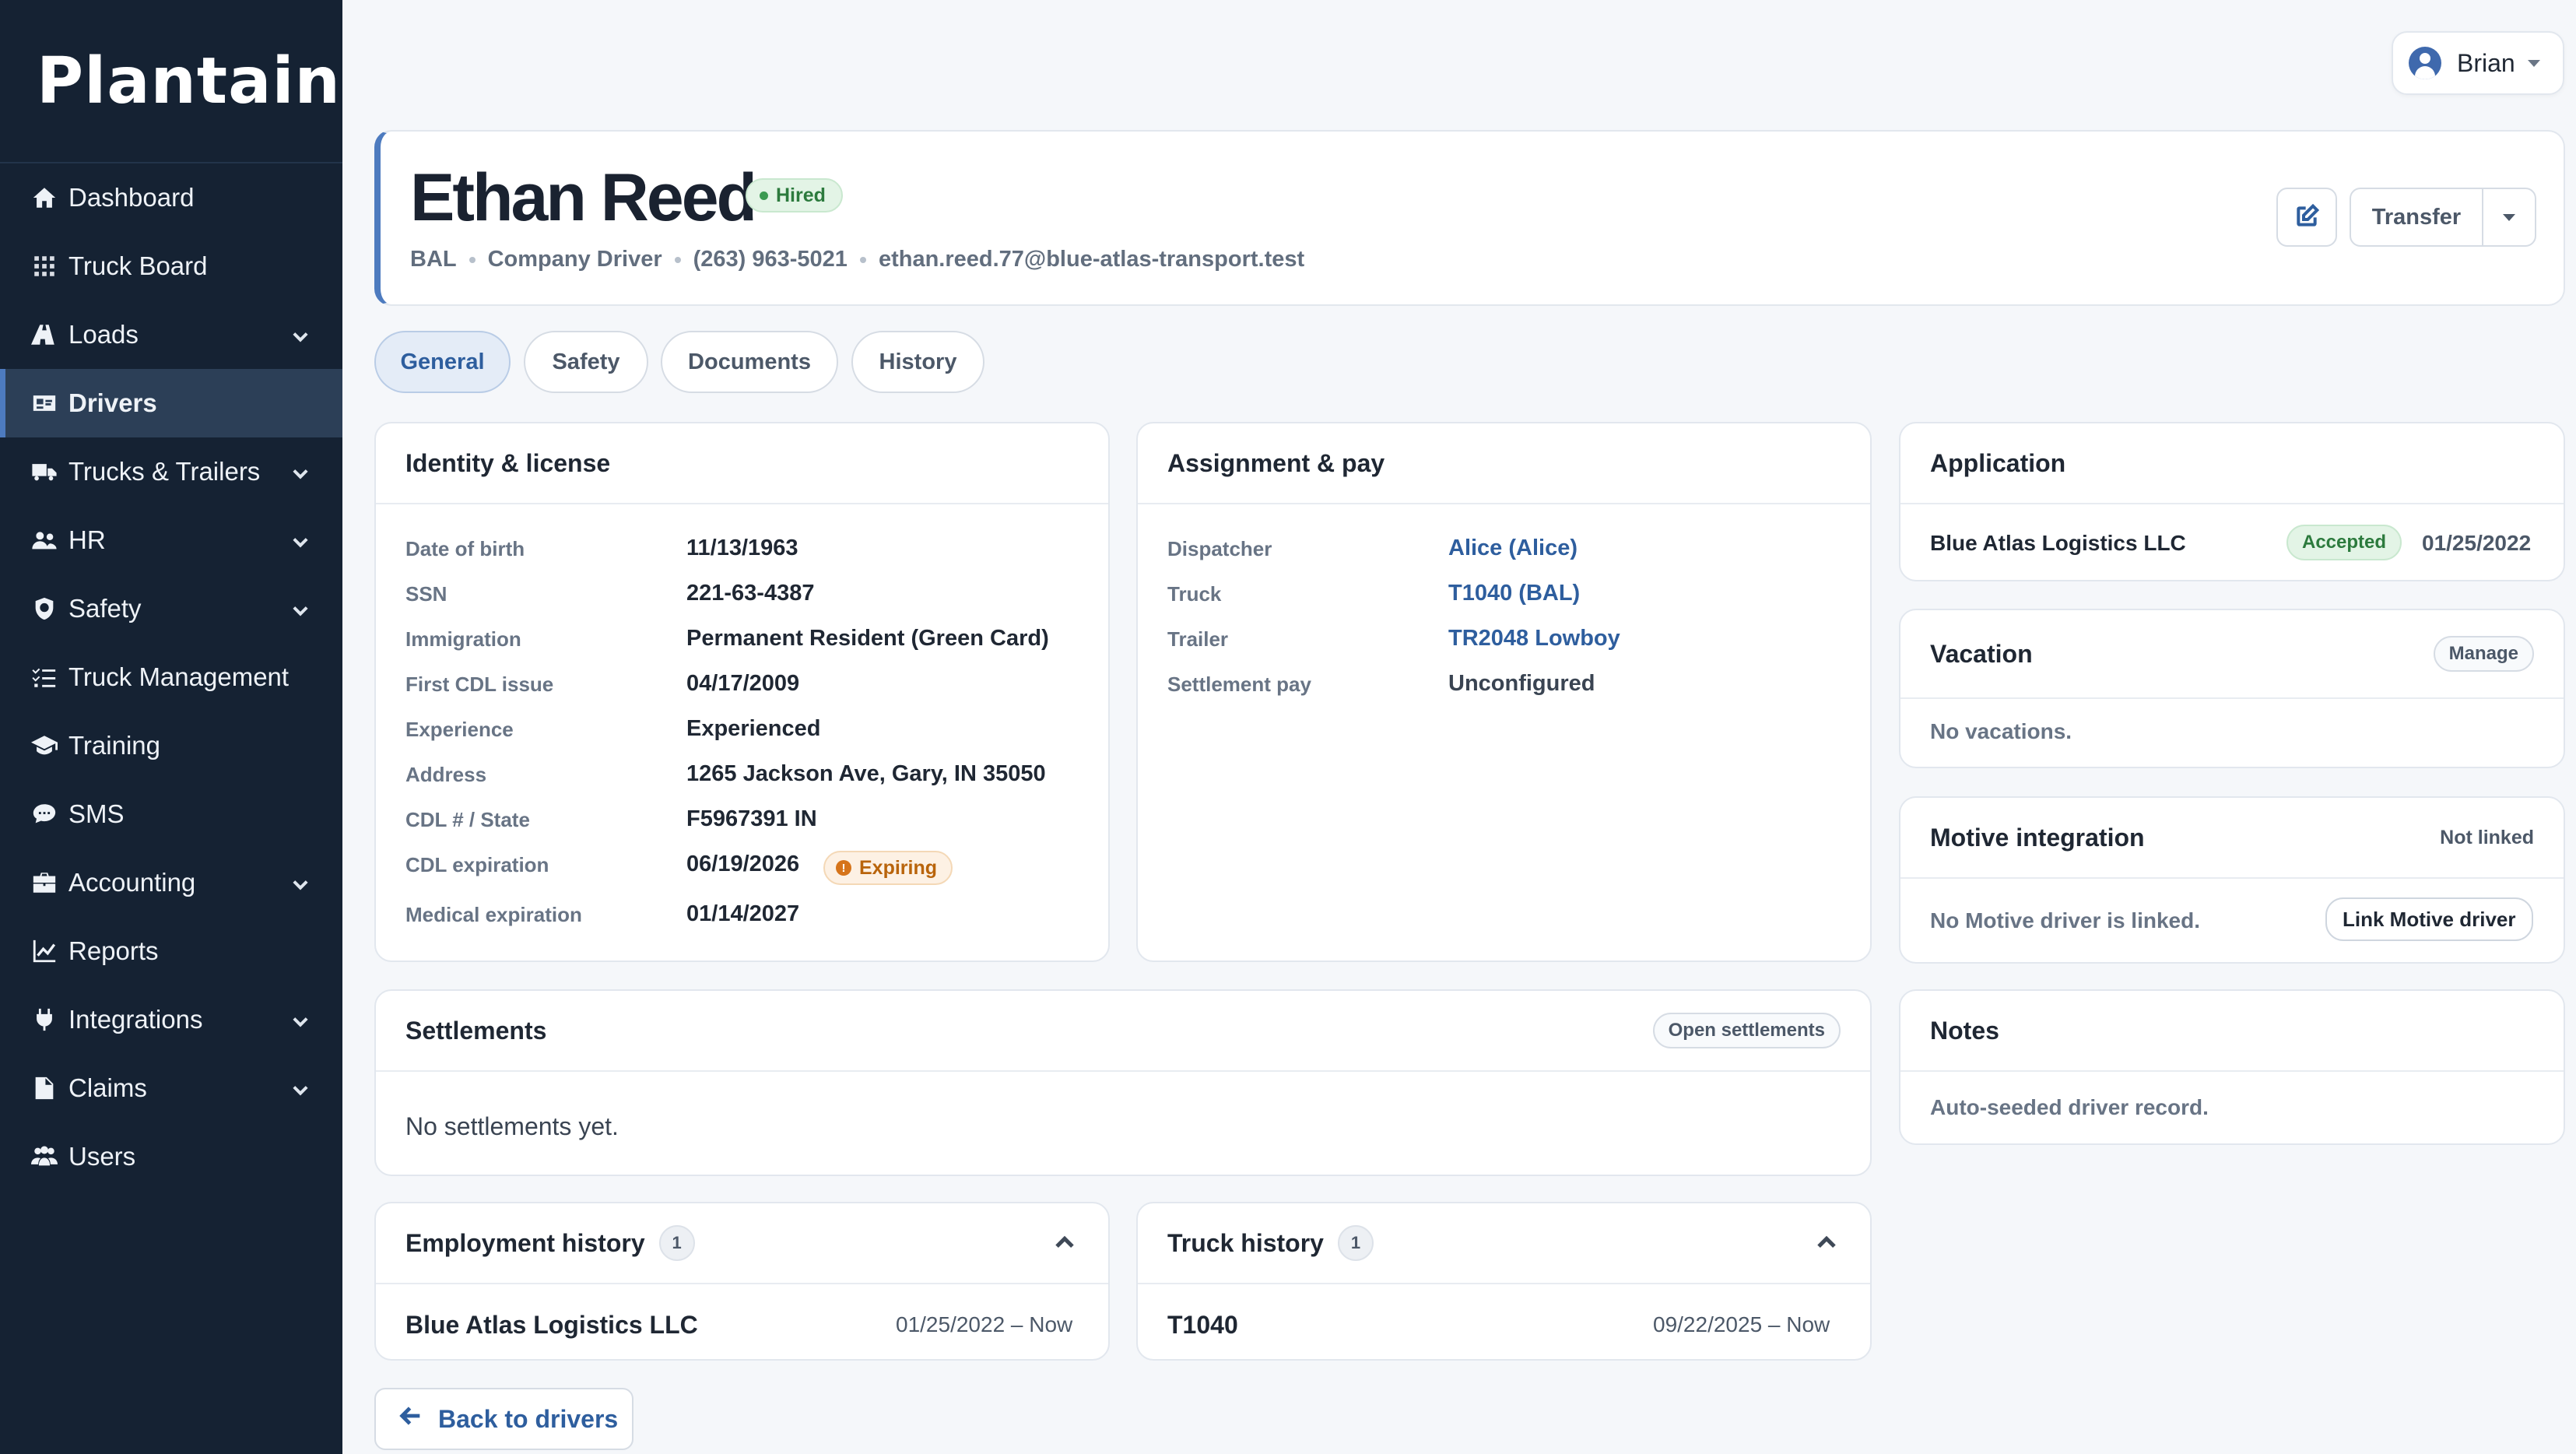 The width and height of the screenshot is (2576, 1454). I want to click on sidebar-item-loads: Loads, so click(171, 334).